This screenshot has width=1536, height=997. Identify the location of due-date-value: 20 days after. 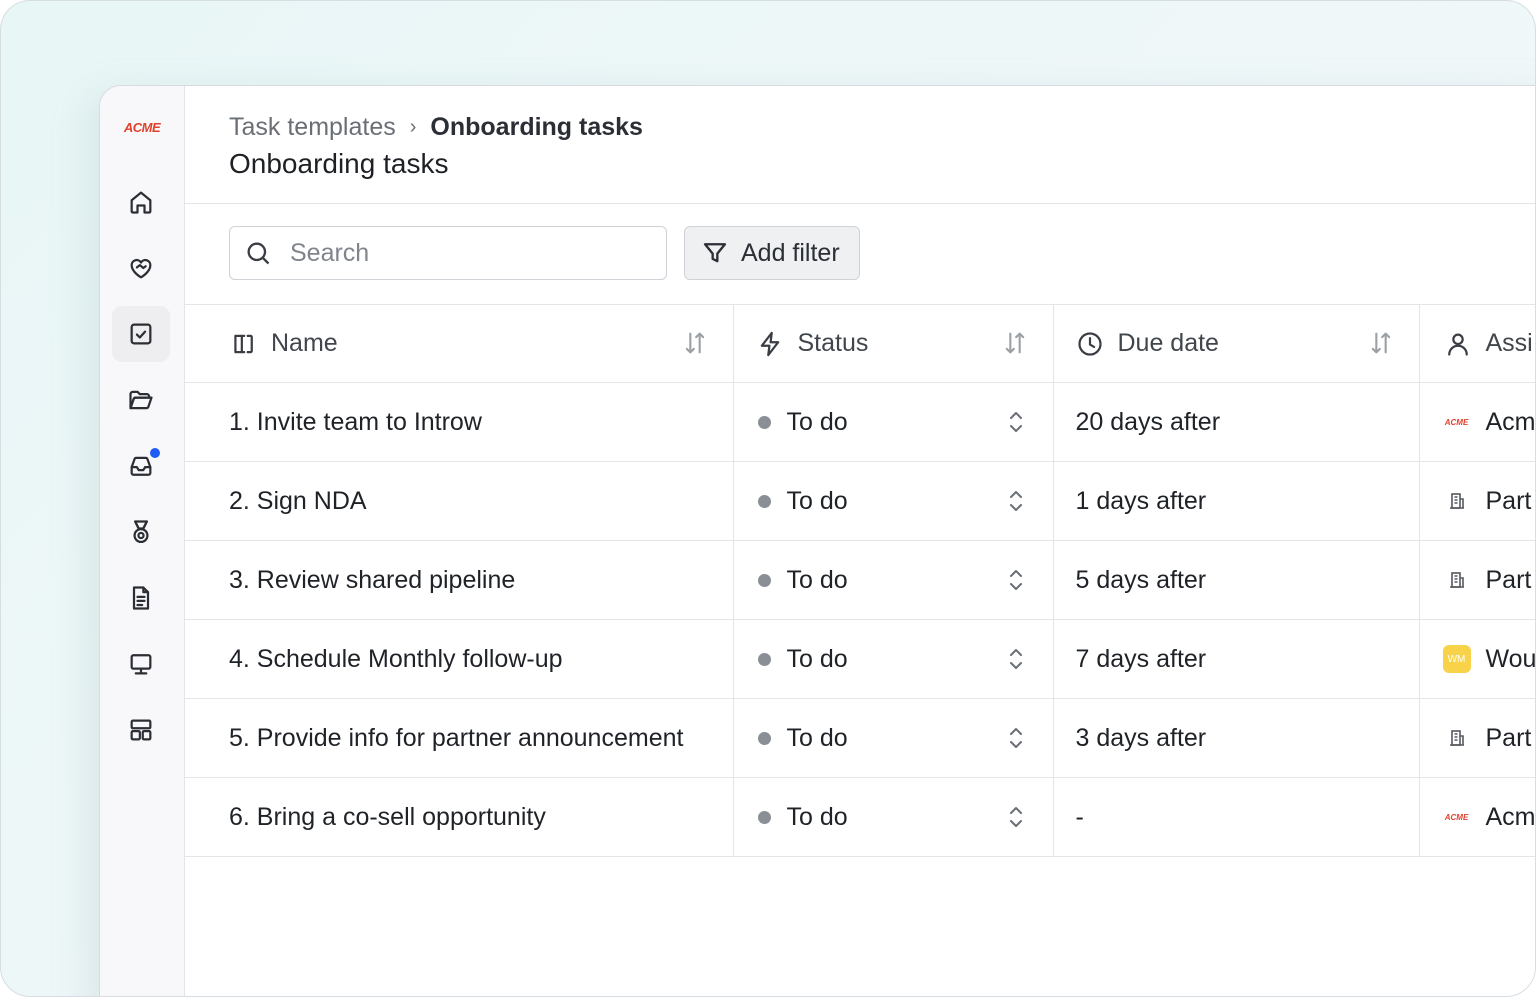
(1236, 422).